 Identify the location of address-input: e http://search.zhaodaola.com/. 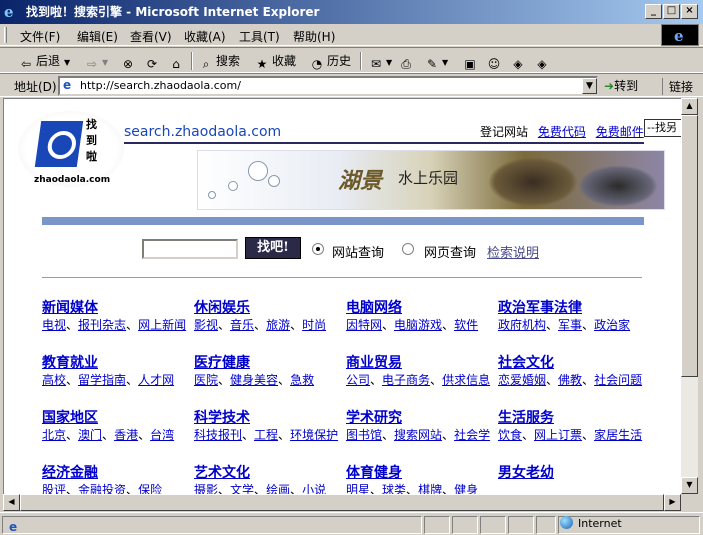
(328, 86).